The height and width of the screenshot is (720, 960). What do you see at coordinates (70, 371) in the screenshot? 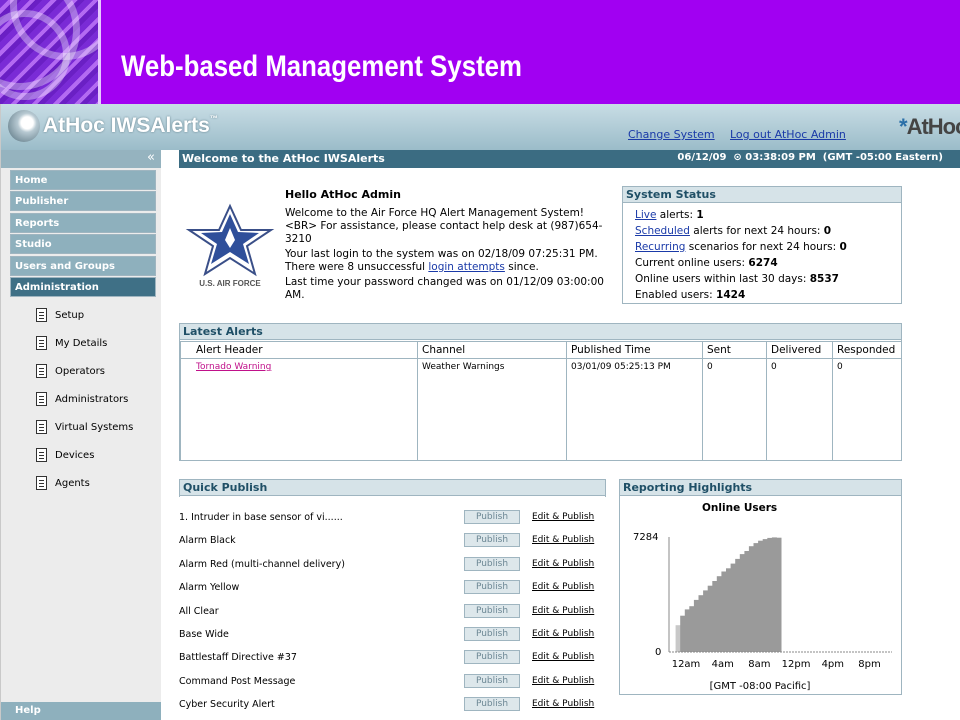
I see `sub-item-operators: Operators` at bounding box center [70, 371].